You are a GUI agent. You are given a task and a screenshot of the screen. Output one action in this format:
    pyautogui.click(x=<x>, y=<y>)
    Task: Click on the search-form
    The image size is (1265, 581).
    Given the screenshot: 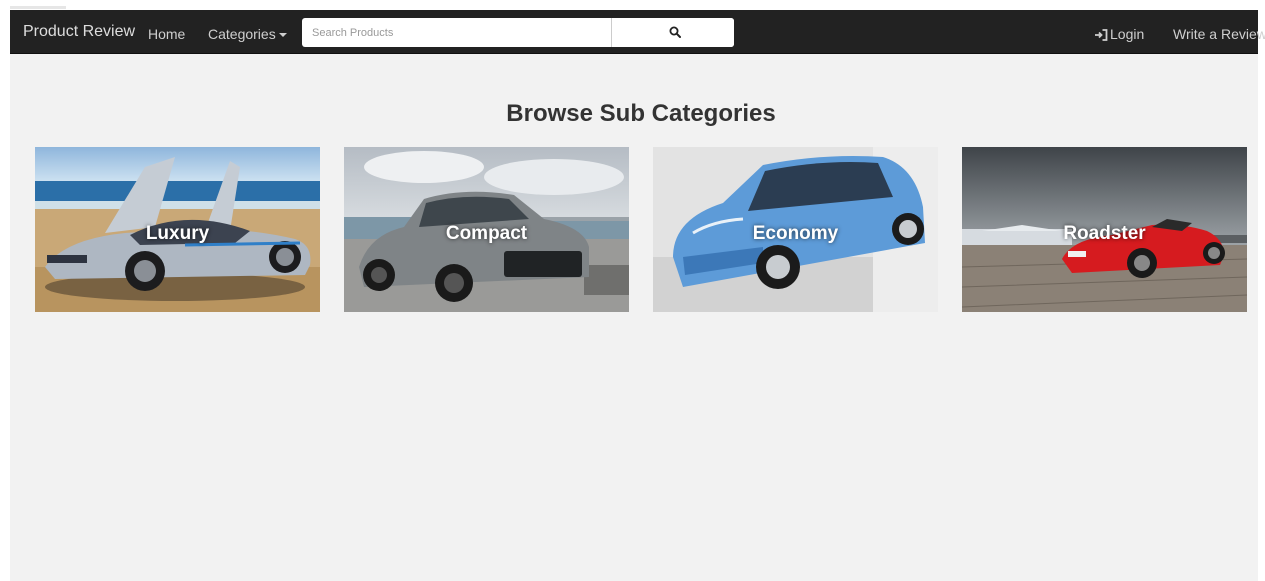 What is the action you would take?
    pyautogui.click(x=518, y=32)
    